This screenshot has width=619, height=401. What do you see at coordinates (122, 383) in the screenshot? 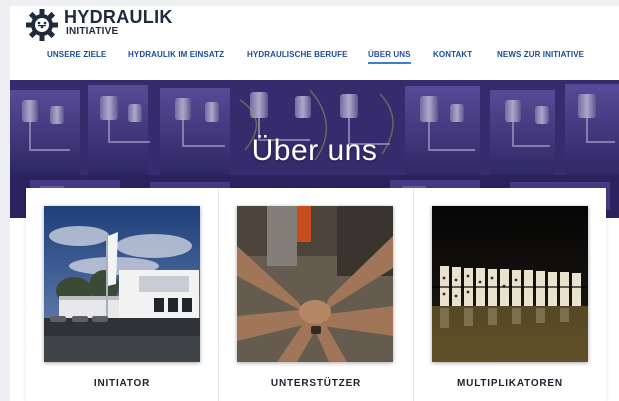
I see `card-initiator-label: INITIATOR` at bounding box center [122, 383].